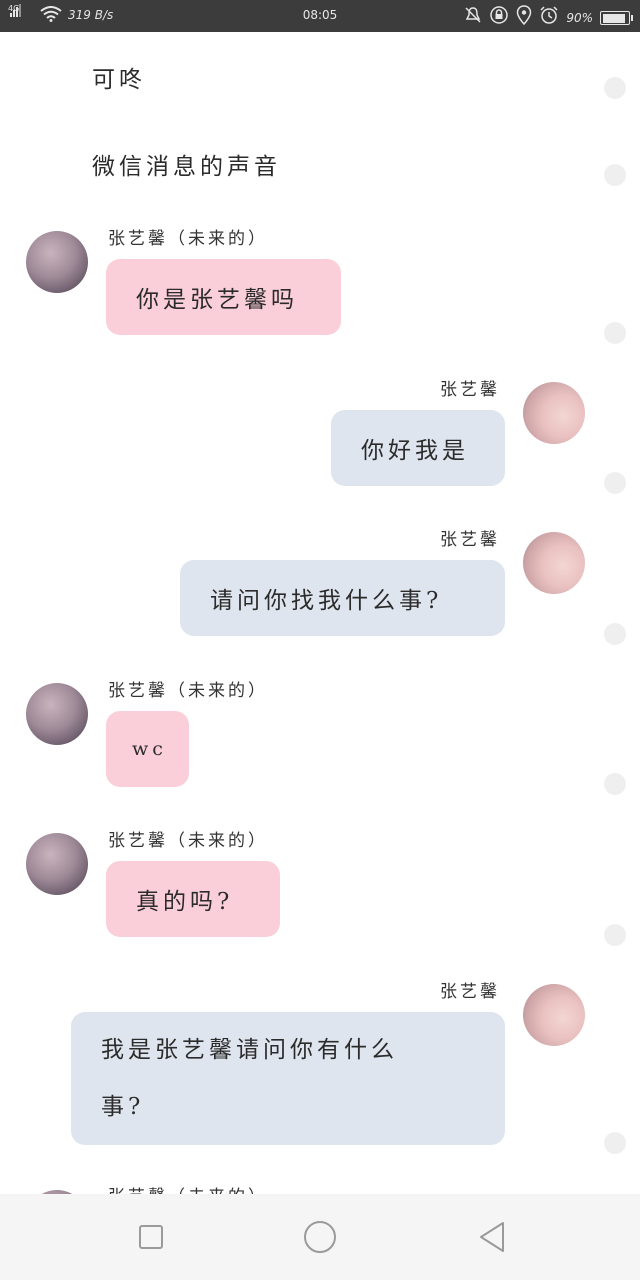 The width and height of the screenshot is (640, 1280). I want to click on home-button, so click(320, 1237).